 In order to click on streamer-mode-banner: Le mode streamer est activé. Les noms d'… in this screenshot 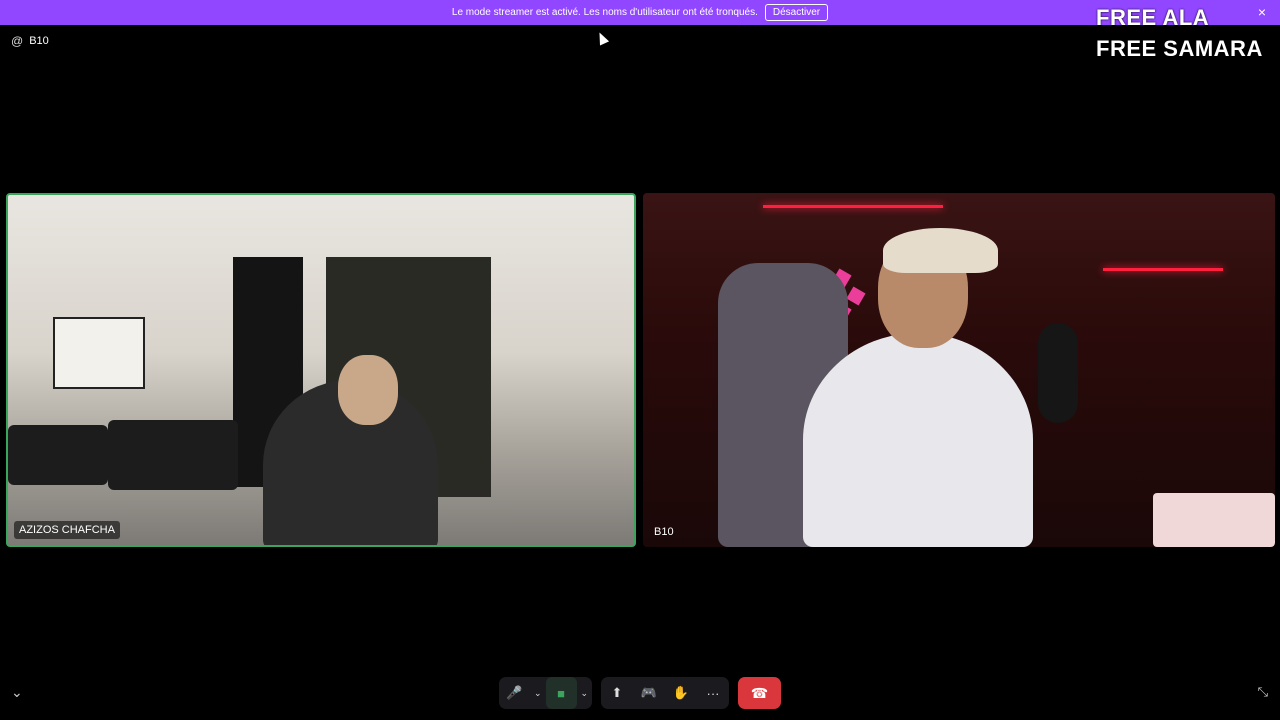, I will do `click(640, 12)`.